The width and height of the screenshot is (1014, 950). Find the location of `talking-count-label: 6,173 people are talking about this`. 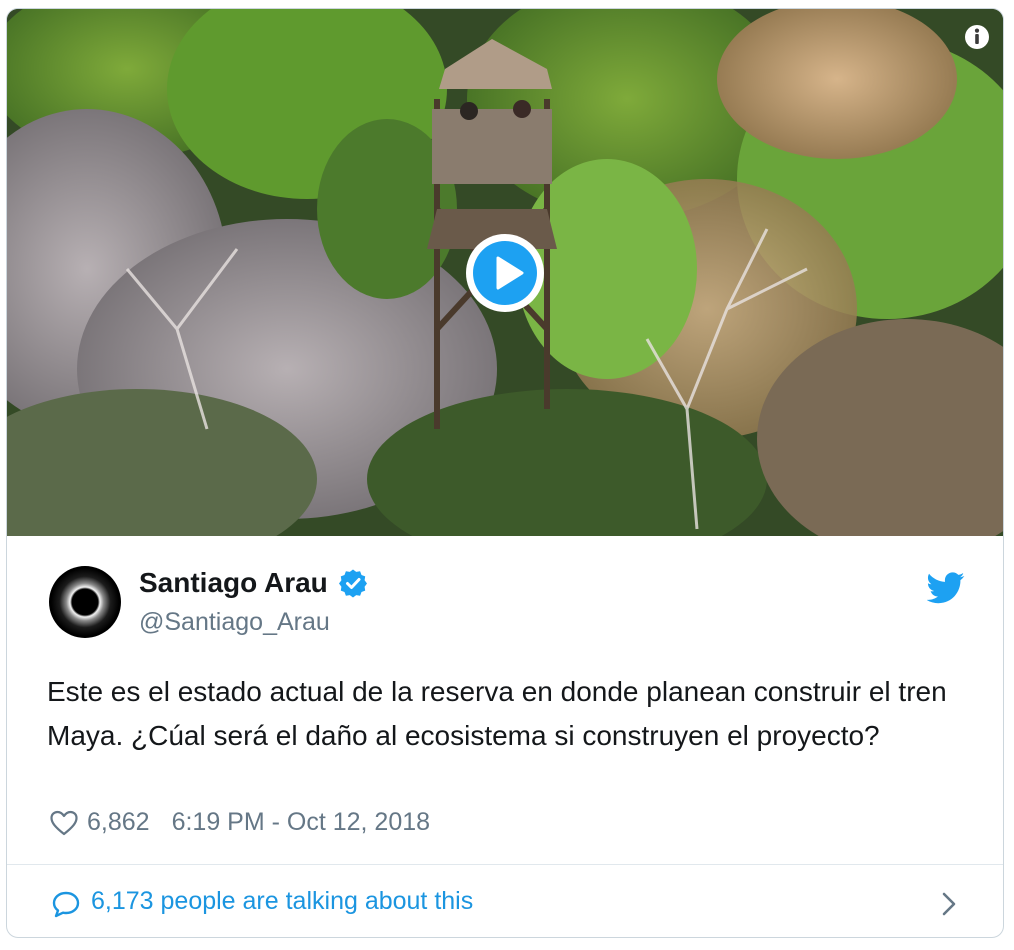

talking-count-label: 6,173 people are talking about this is located at coordinates (282, 901).